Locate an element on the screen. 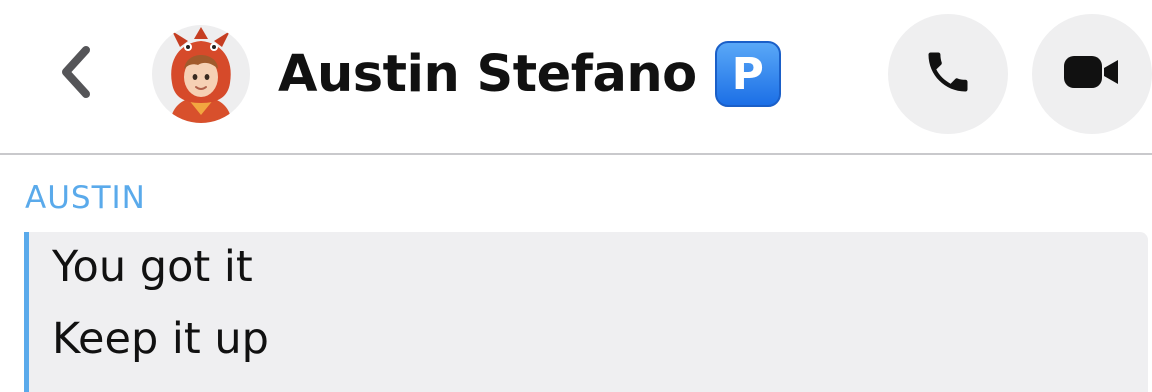 This screenshot has width=1152, height=392. phone-icon is located at coordinates (948, 74).